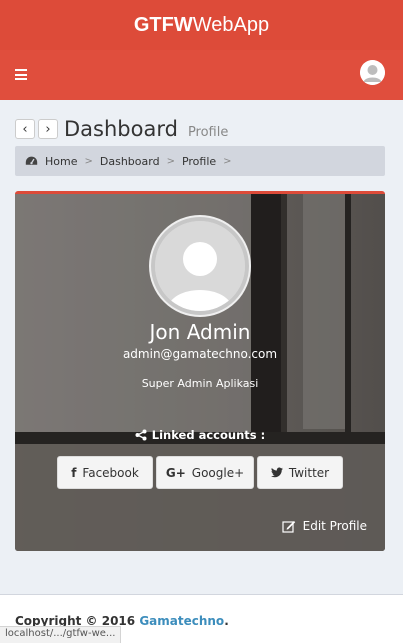  I want to click on app-header: GTFWWebApp, so click(201, 25).